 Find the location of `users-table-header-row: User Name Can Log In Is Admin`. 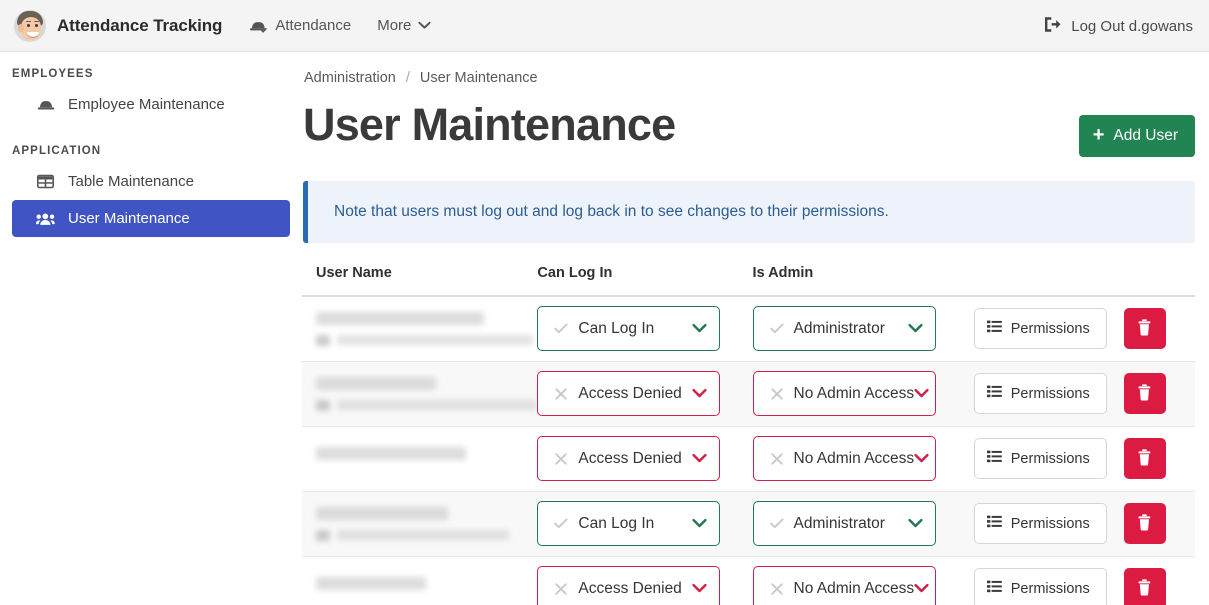

users-table-header-row: User Name Can Log In Is Admin is located at coordinates (748, 281).